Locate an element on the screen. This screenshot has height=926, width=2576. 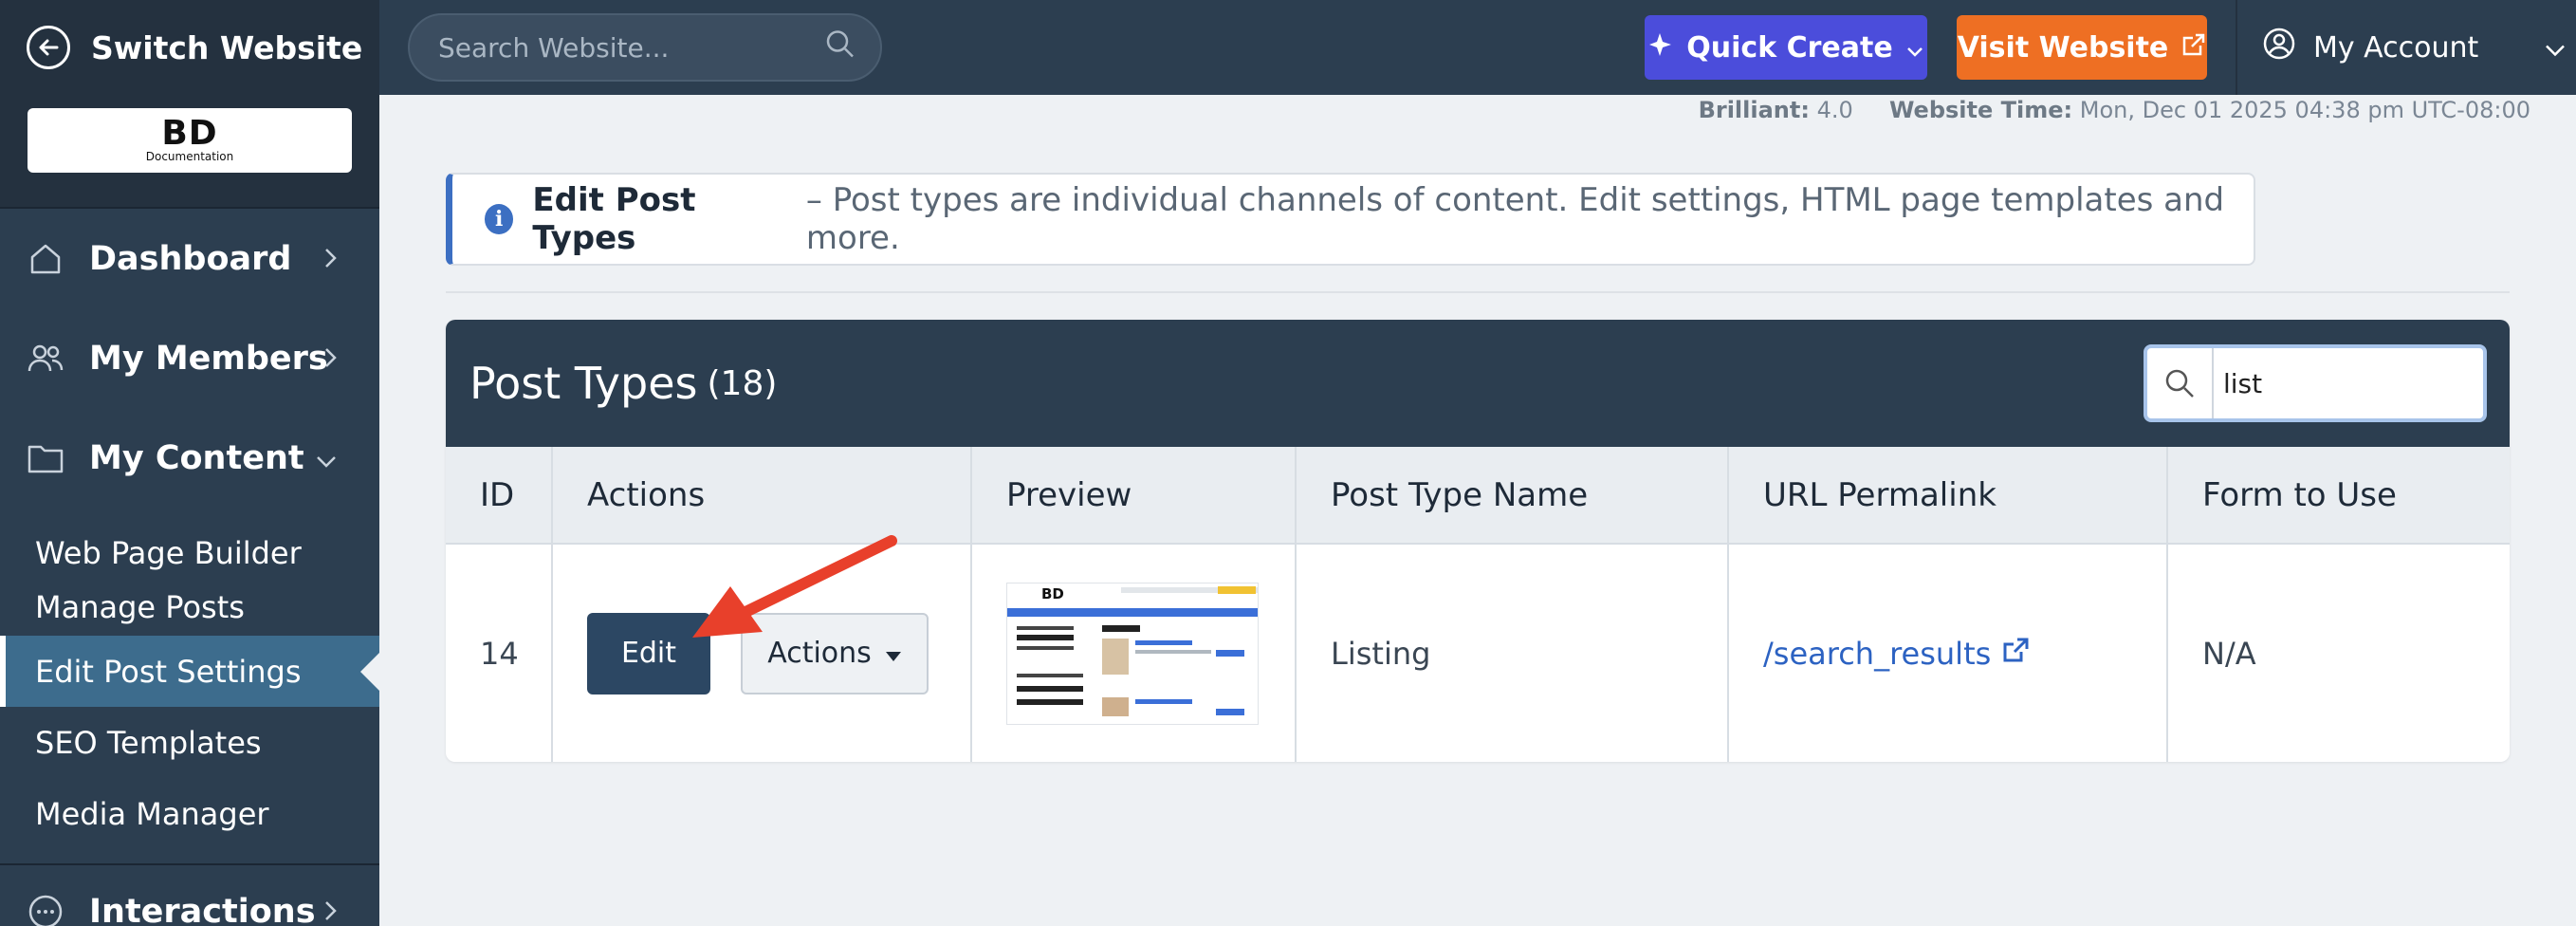
sidebar-item-label: My Content is located at coordinates (196, 457).